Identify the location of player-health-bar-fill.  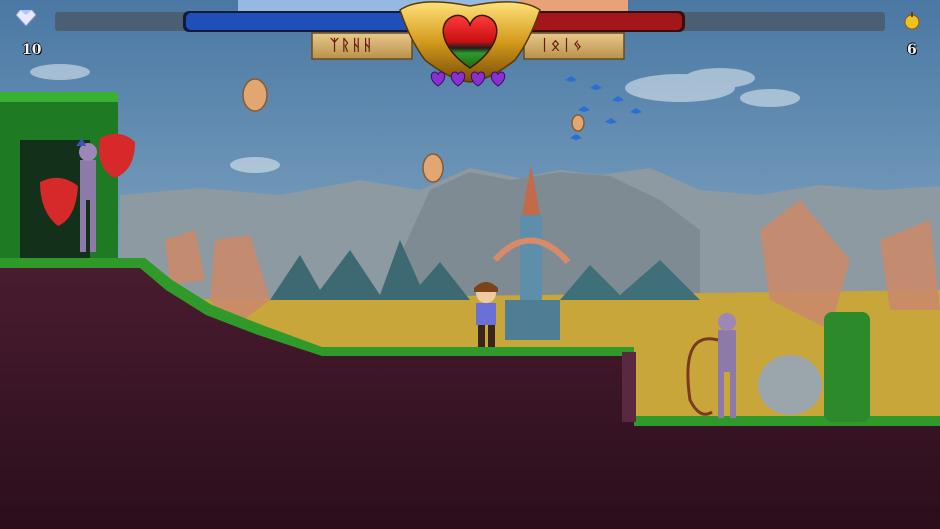
(303, 21).